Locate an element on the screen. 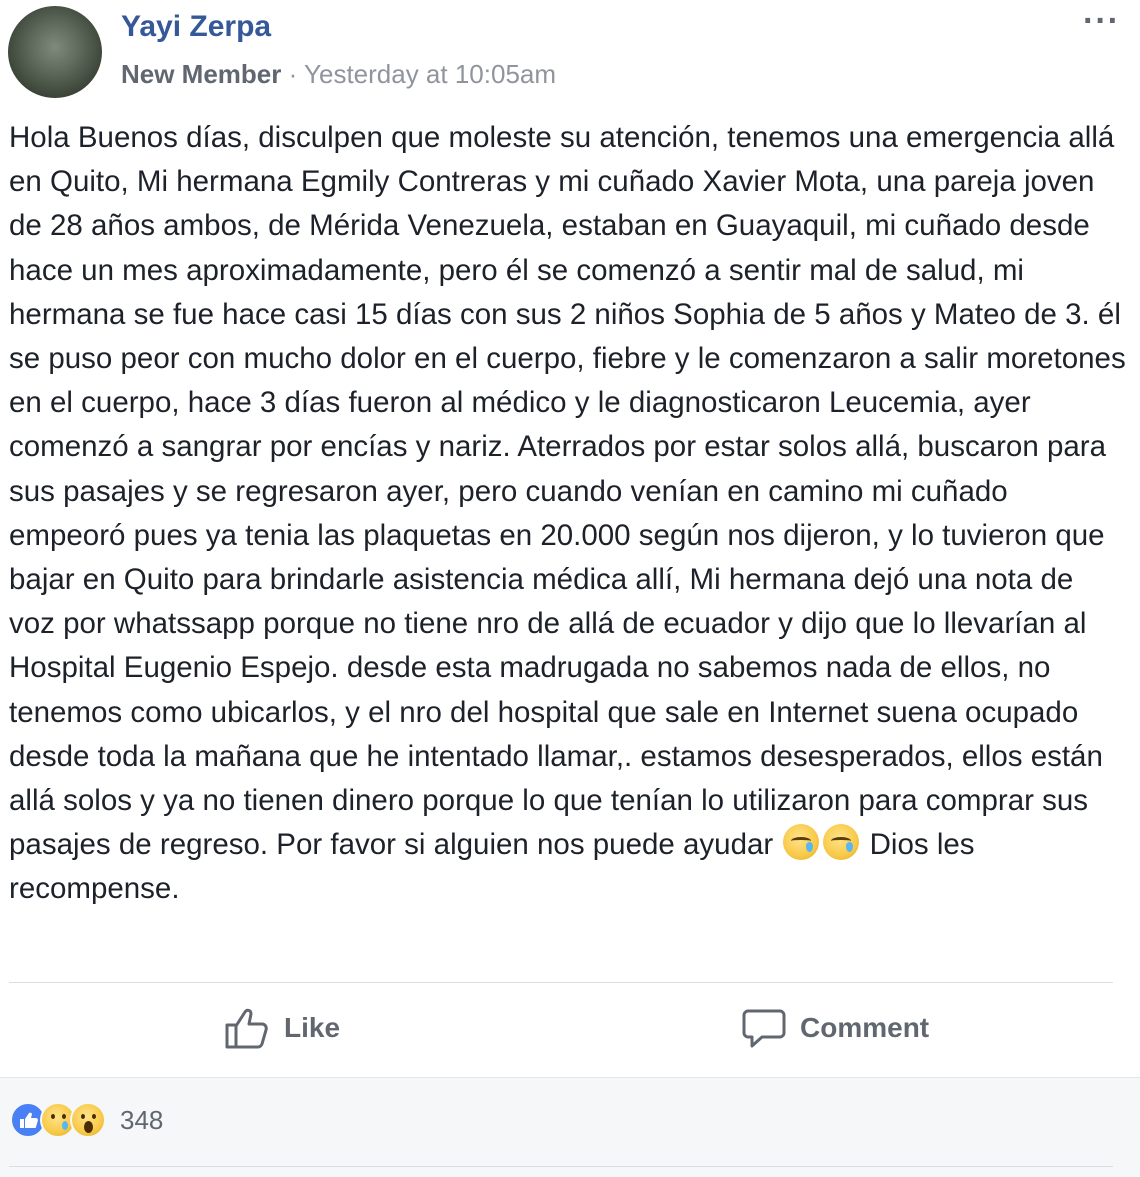 The height and width of the screenshot is (1177, 1140). reactions-footer is located at coordinates (570, 1127).